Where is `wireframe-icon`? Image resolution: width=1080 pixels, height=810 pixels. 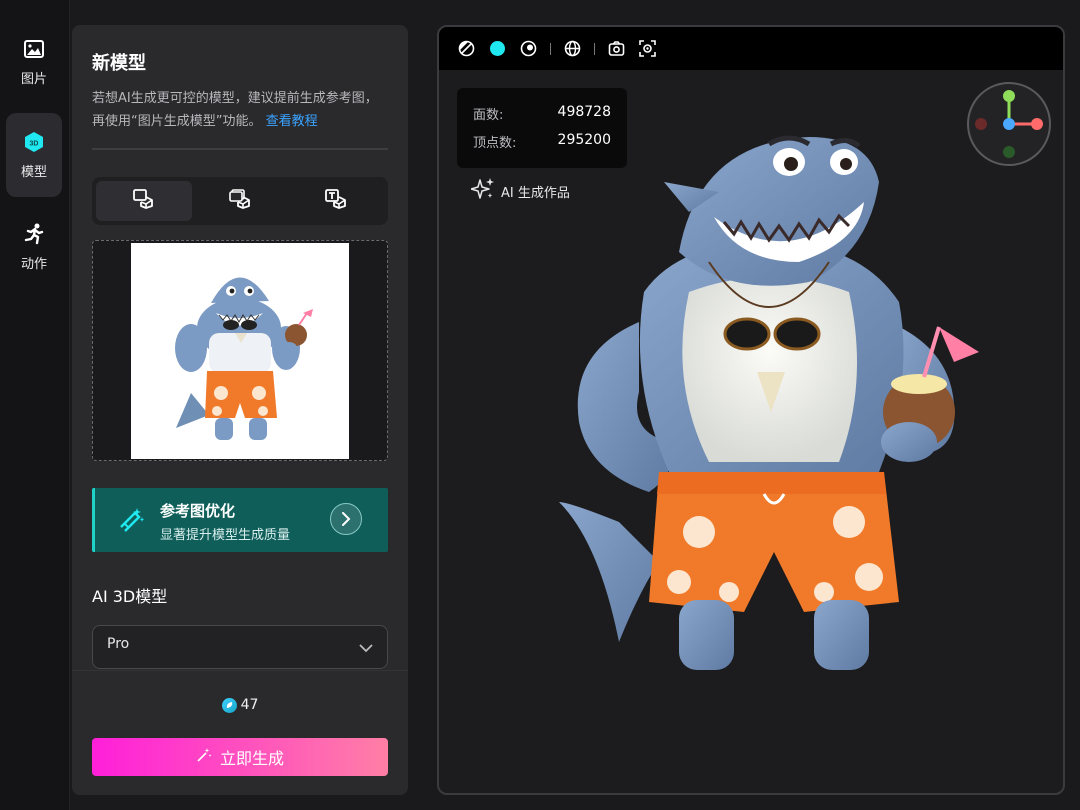
wireframe-icon is located at coordinates (466, 48).